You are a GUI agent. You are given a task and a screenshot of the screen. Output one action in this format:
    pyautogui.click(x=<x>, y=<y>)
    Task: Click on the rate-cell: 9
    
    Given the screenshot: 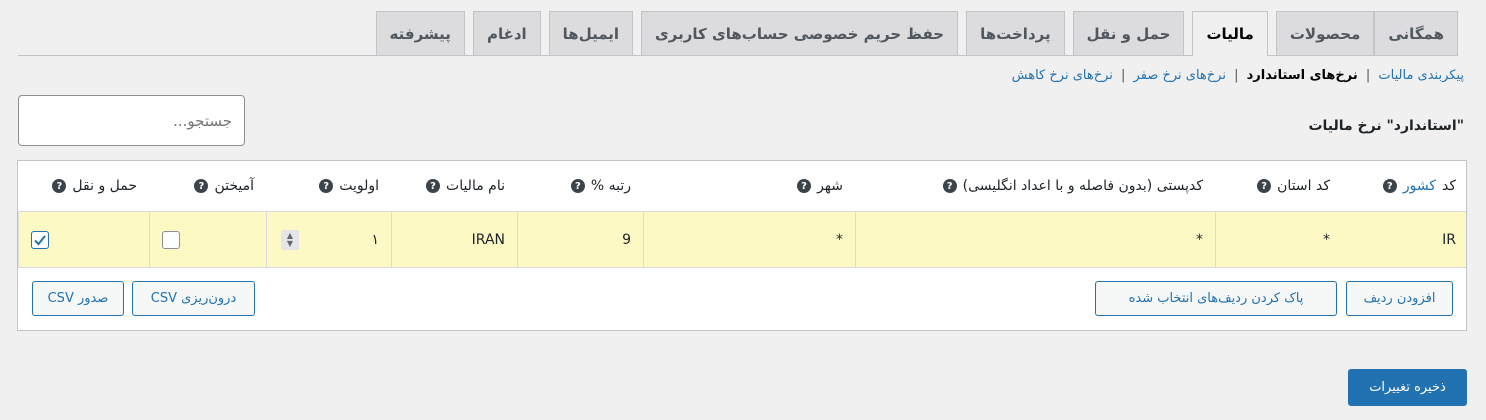 What is the action you would take?
    pyautogui.click(x=580, y=239)
    